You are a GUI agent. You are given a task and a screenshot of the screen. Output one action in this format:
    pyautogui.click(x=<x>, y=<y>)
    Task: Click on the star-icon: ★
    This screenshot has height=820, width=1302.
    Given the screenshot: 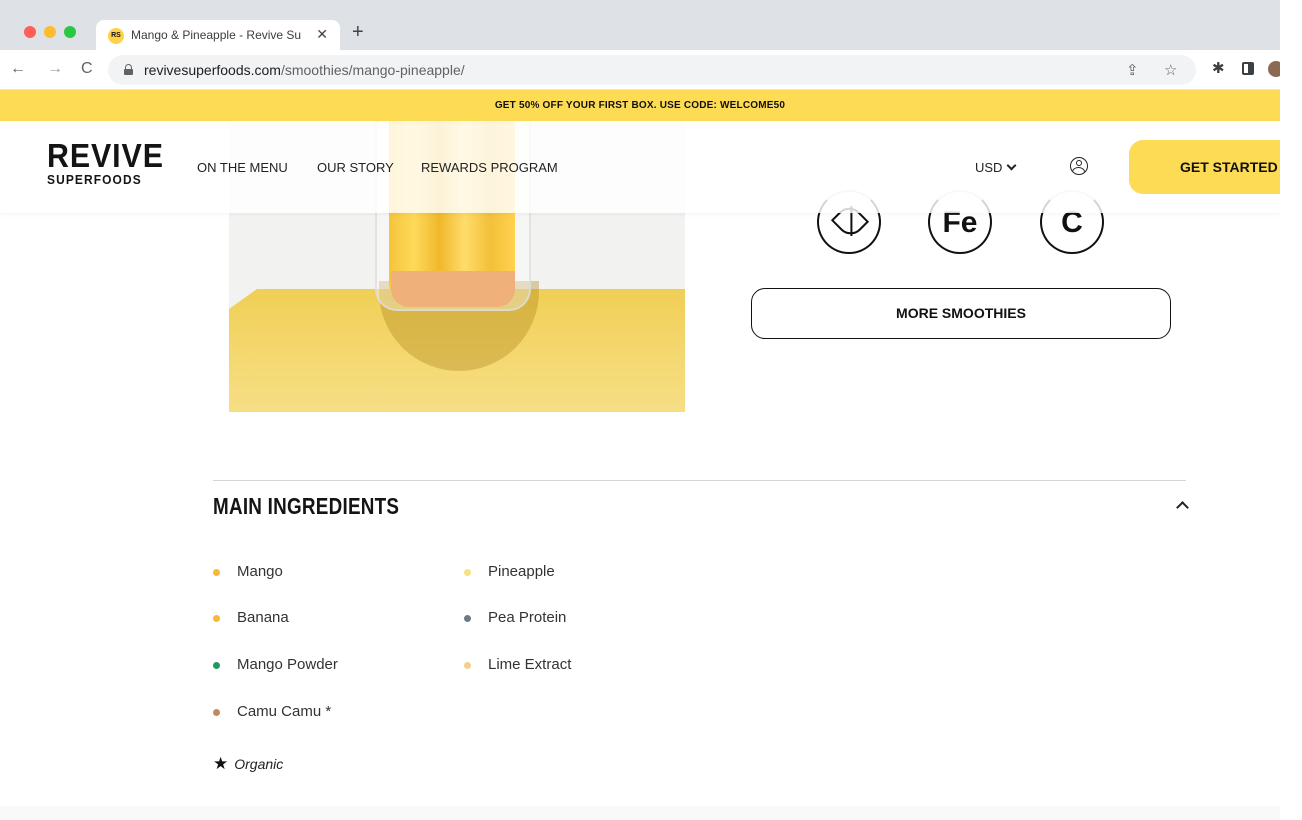 What is the action you would take?
    pyautogui.click(x=221, y=763)
    